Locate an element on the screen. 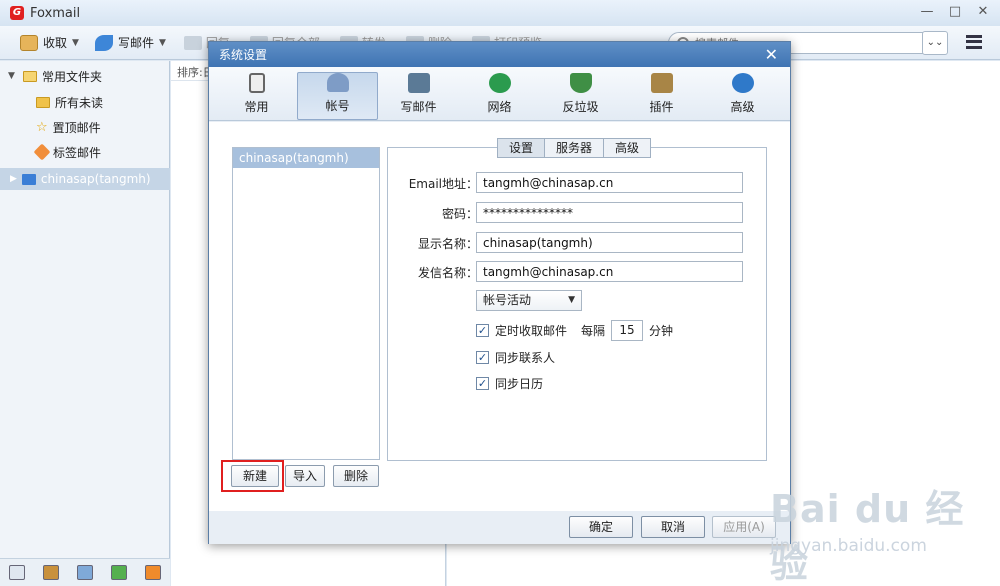  dialog-close-icon: ✕ is located at coordinates (771, 54).